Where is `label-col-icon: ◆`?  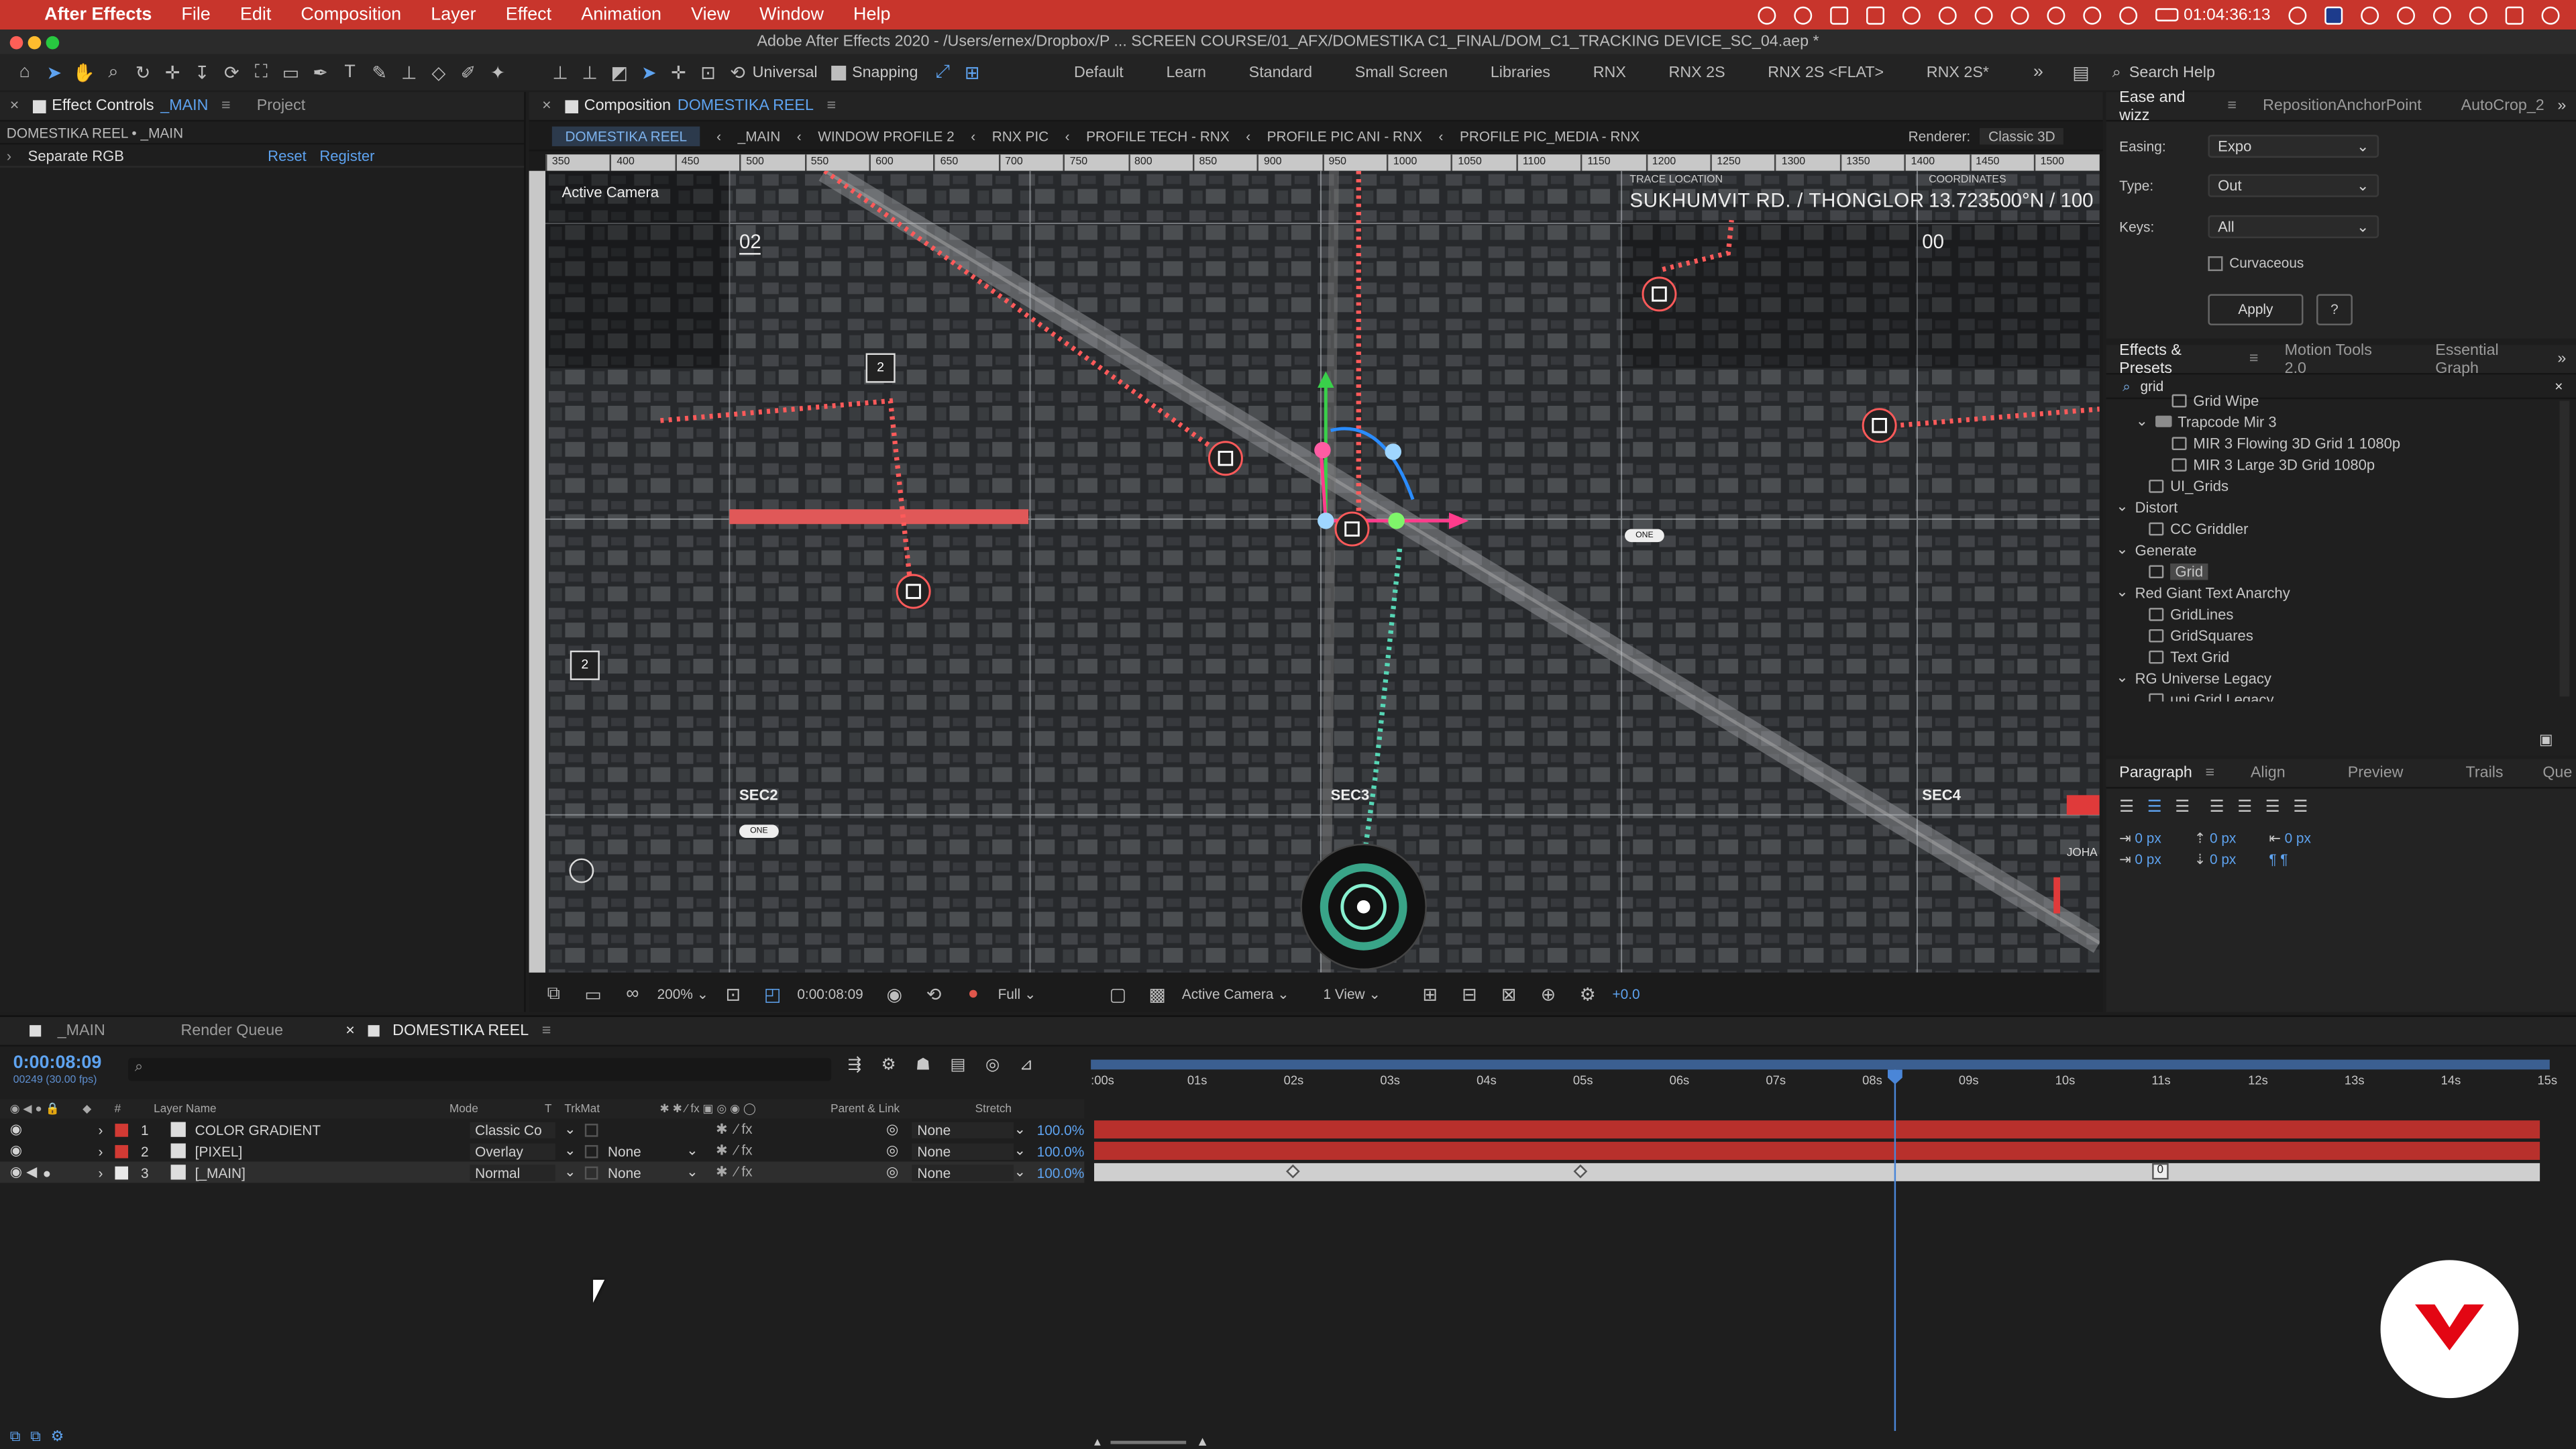
label-col-icon: ◆ is located at coordinates (87, 1109).